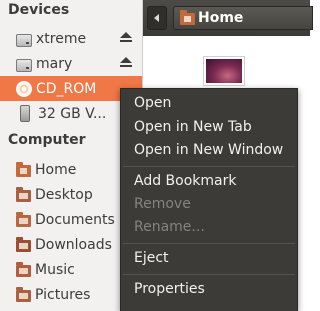 Image resolution: width=320 pixels, height=311 pixels. Describe the element at coordinates (23, 294) in the screenshot. I see `pictures-folder-icon` at that location.